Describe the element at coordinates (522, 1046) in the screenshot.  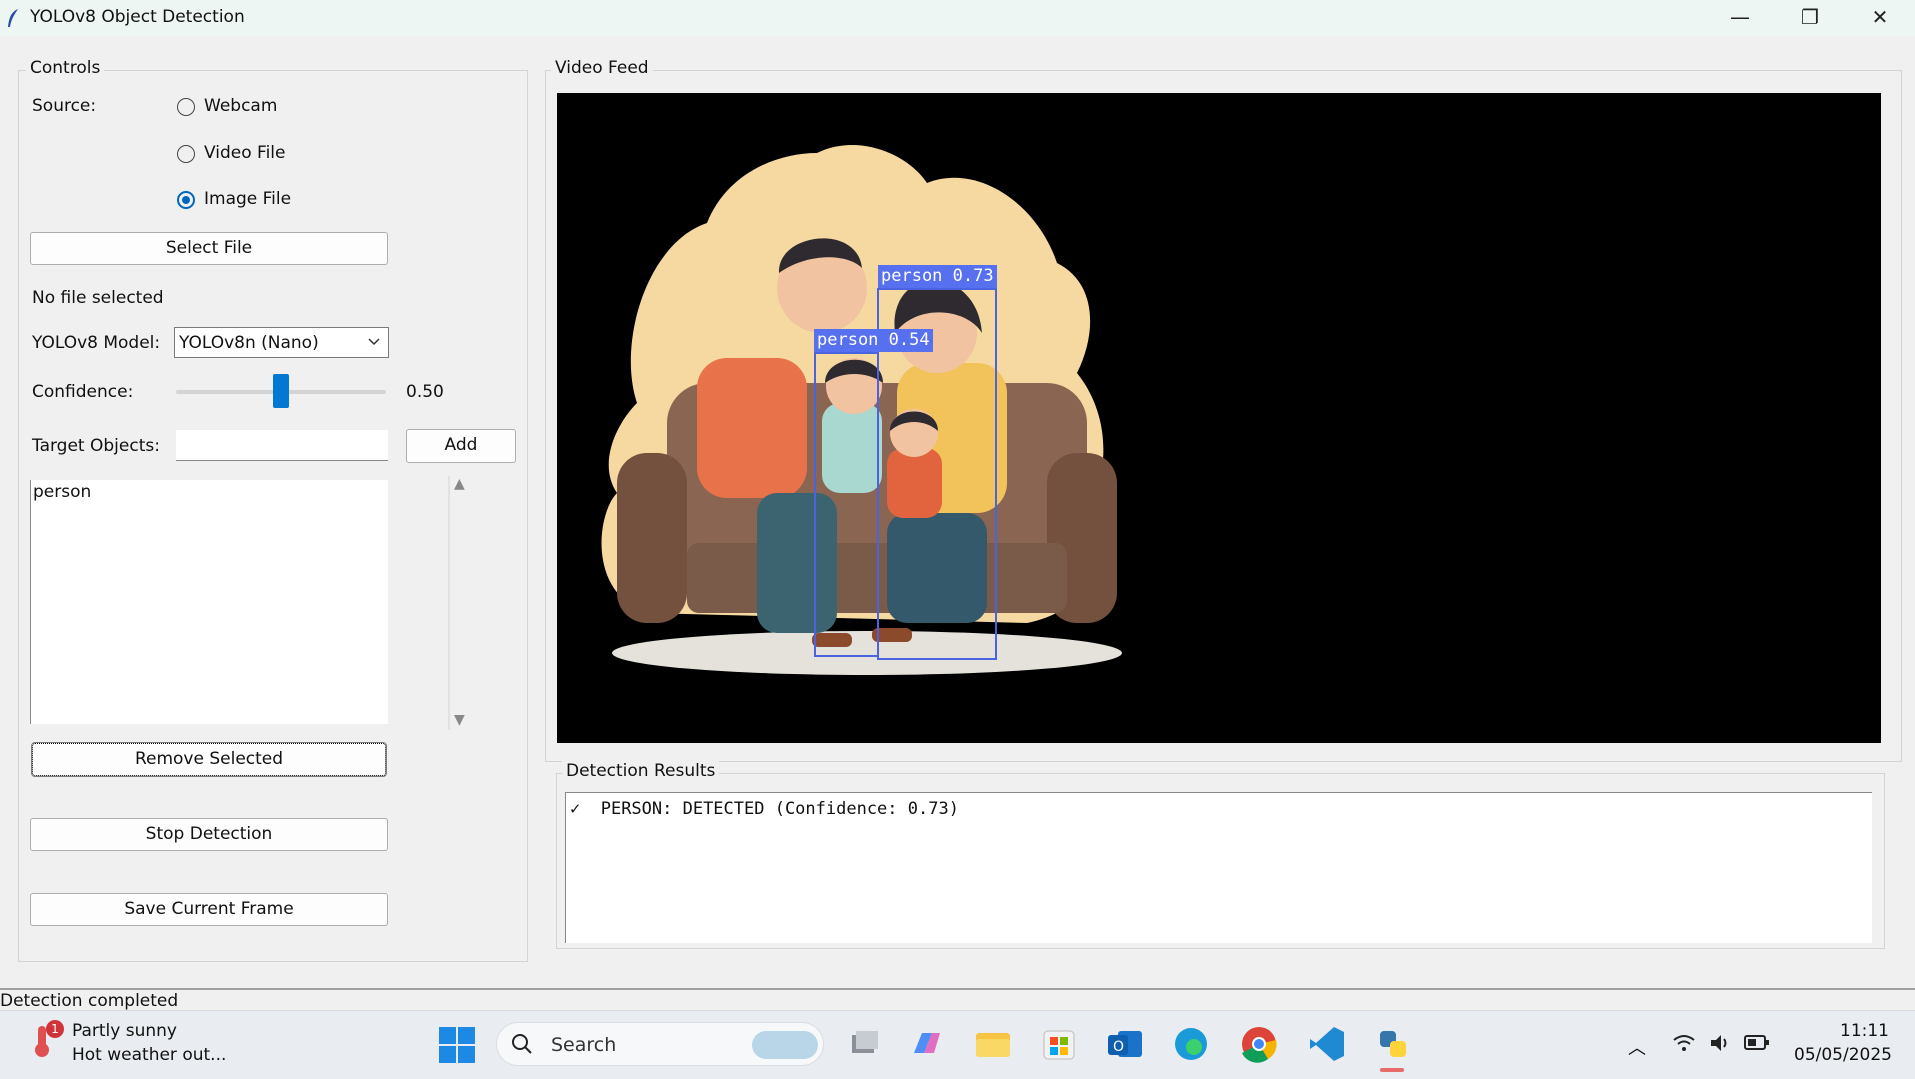
I see `search-icon` at that location.